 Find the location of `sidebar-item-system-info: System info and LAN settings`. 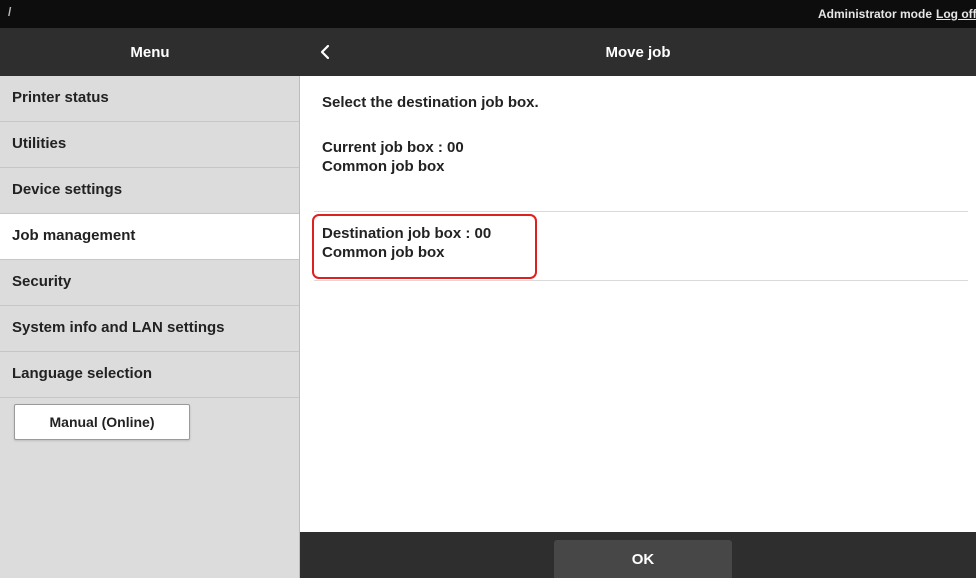

sidebar-item-system-info: System info and LAN settings is located at coordinates (149, 329).